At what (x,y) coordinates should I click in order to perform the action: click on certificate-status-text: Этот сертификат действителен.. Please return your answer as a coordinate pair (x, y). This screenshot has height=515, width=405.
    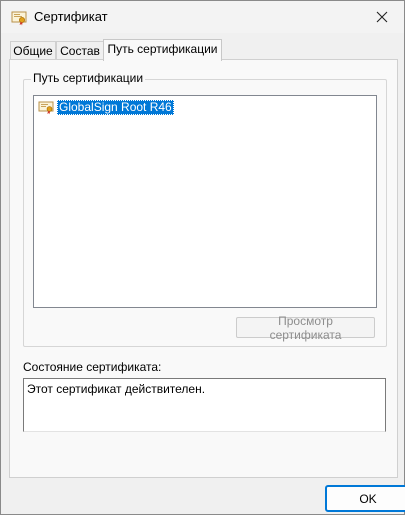
    Looking at the image, I should click on (116, 389).